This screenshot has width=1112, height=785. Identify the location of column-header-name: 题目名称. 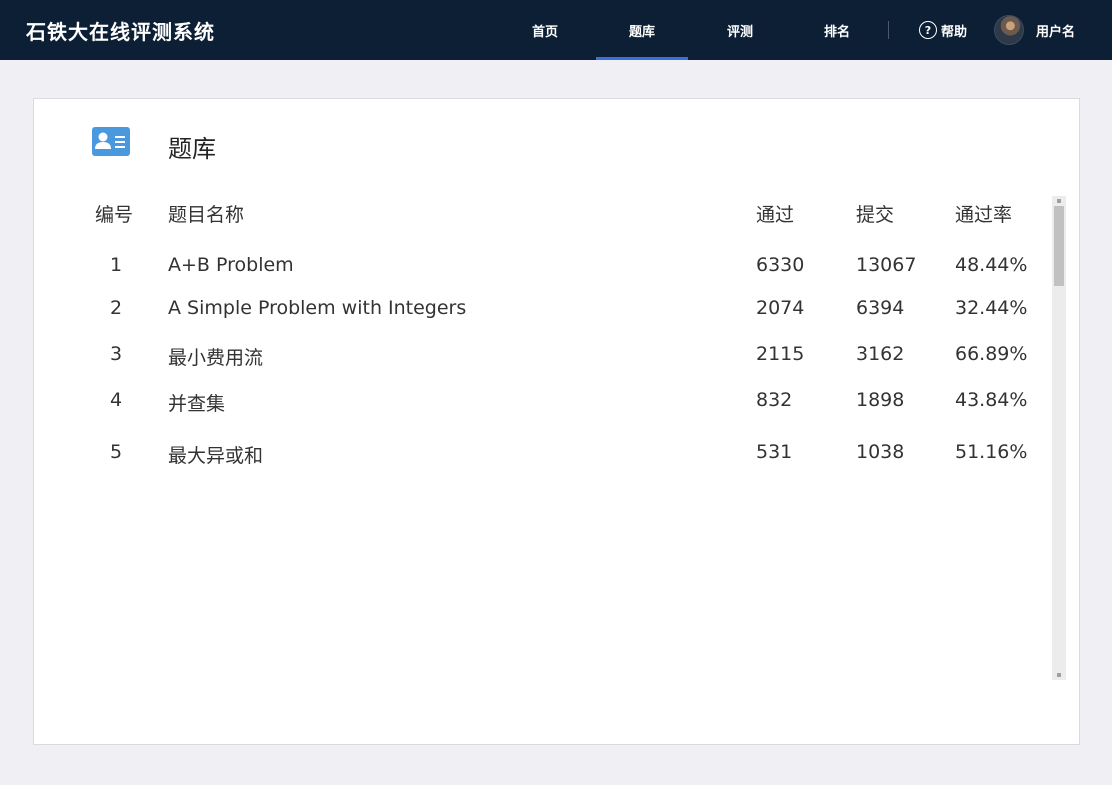
(206, 215).